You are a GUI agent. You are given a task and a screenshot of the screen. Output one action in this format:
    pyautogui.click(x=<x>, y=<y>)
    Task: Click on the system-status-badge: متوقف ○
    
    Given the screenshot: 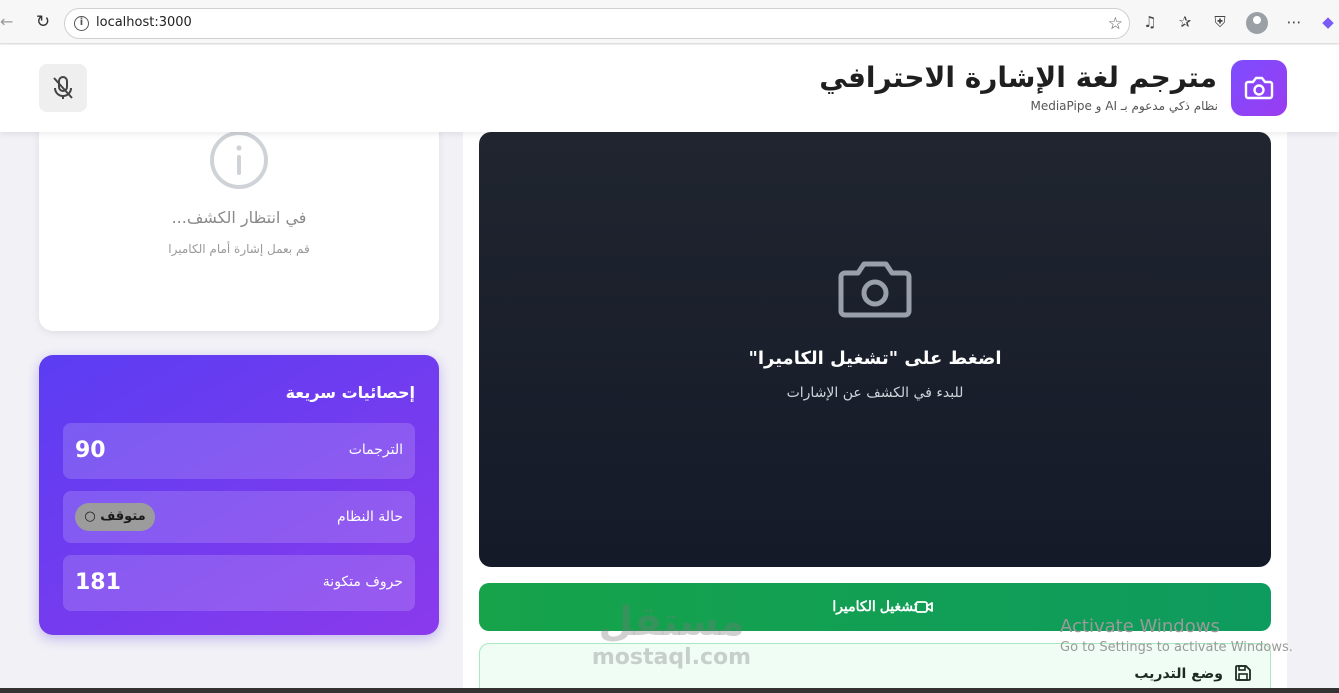 What is the action you would take?
    pyautogui.click(x=115, y=517)
    